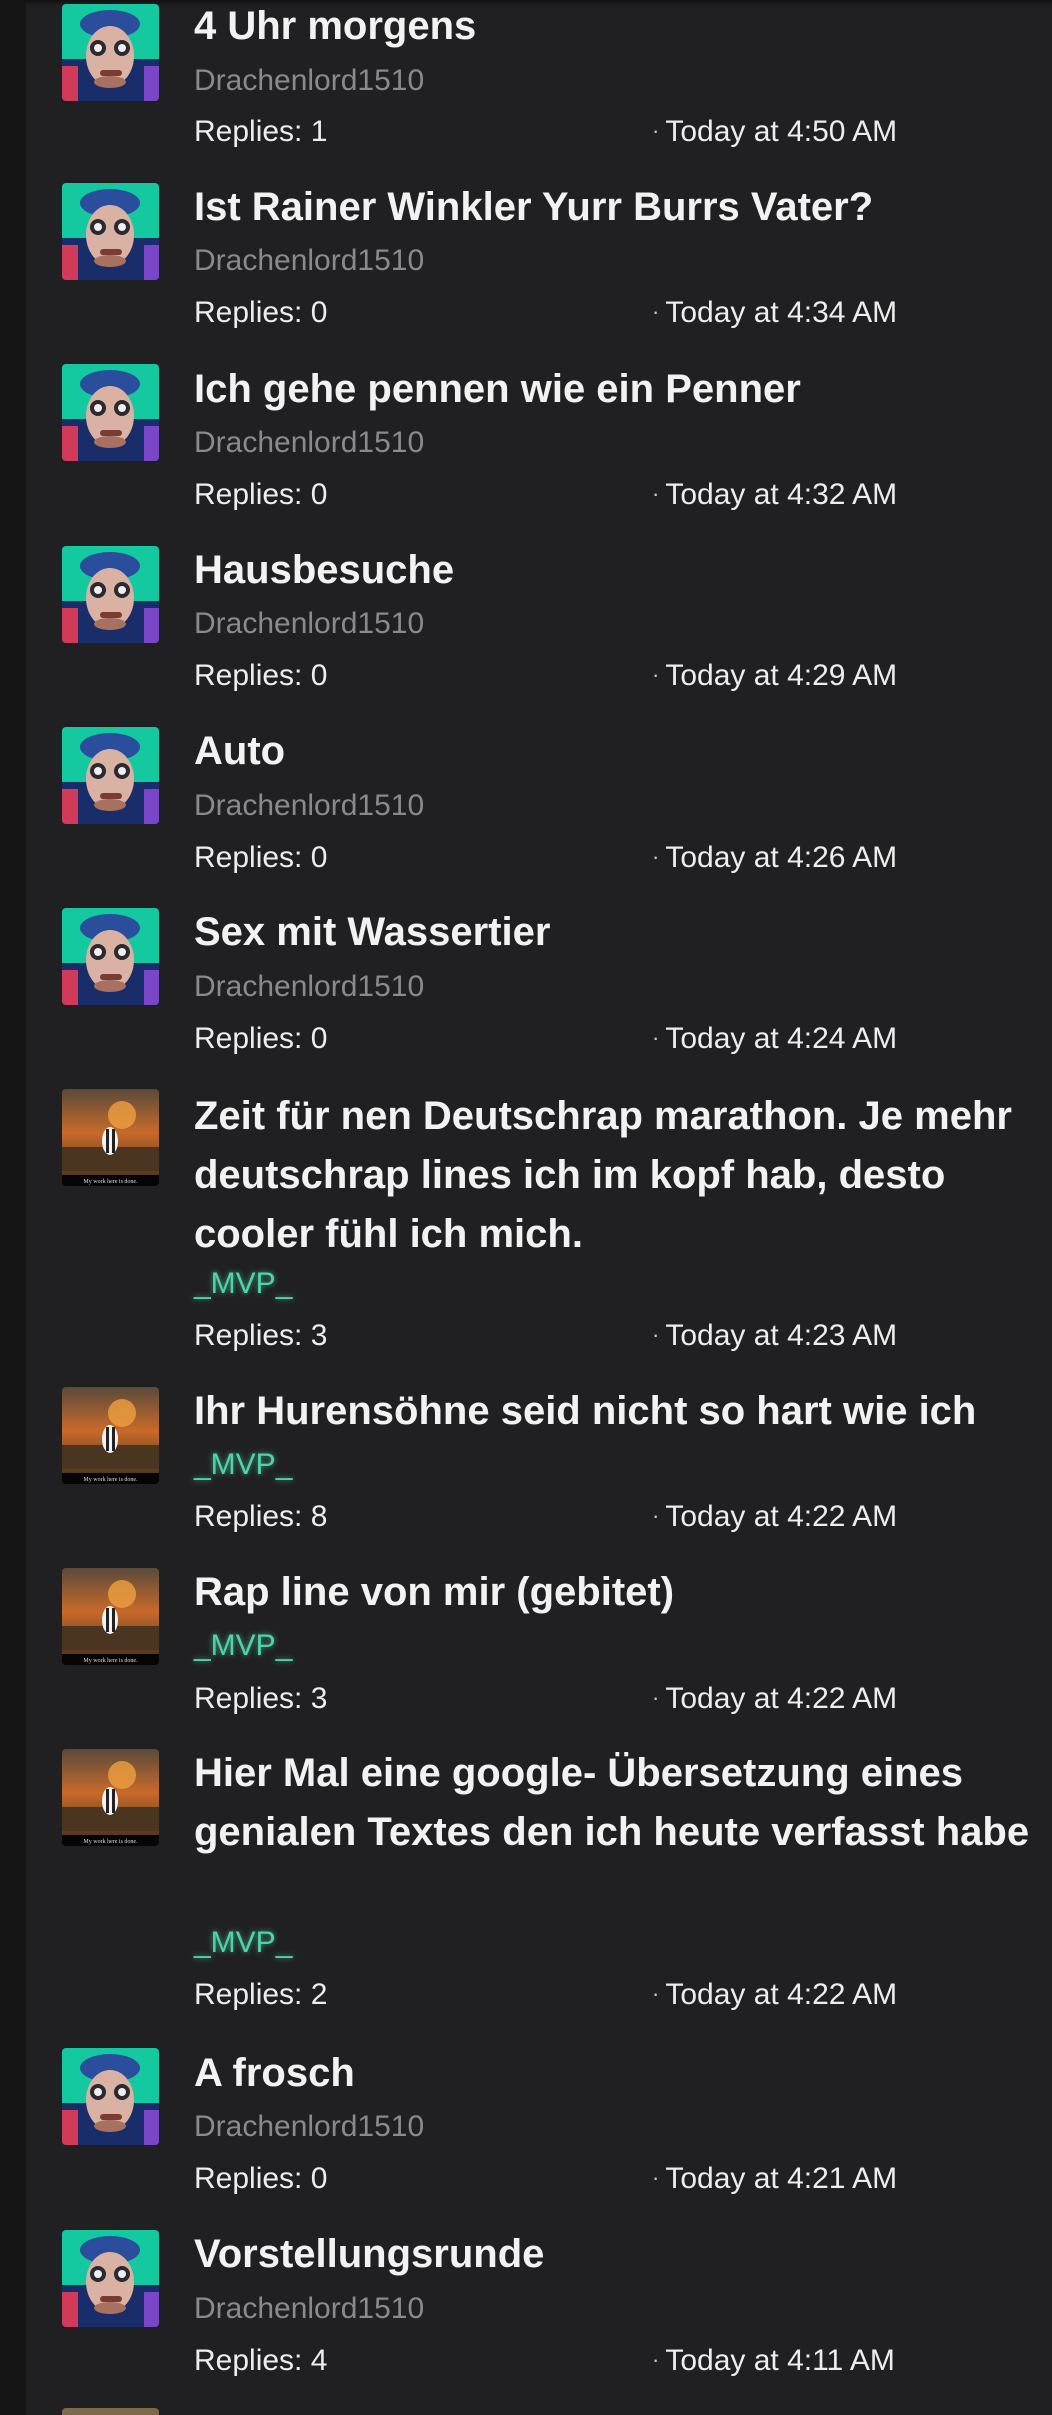 The height and width of the screenshot is (2415, 1052). I want to click on thread-date: · Today at 4:24 AM, so click(774, 1040).